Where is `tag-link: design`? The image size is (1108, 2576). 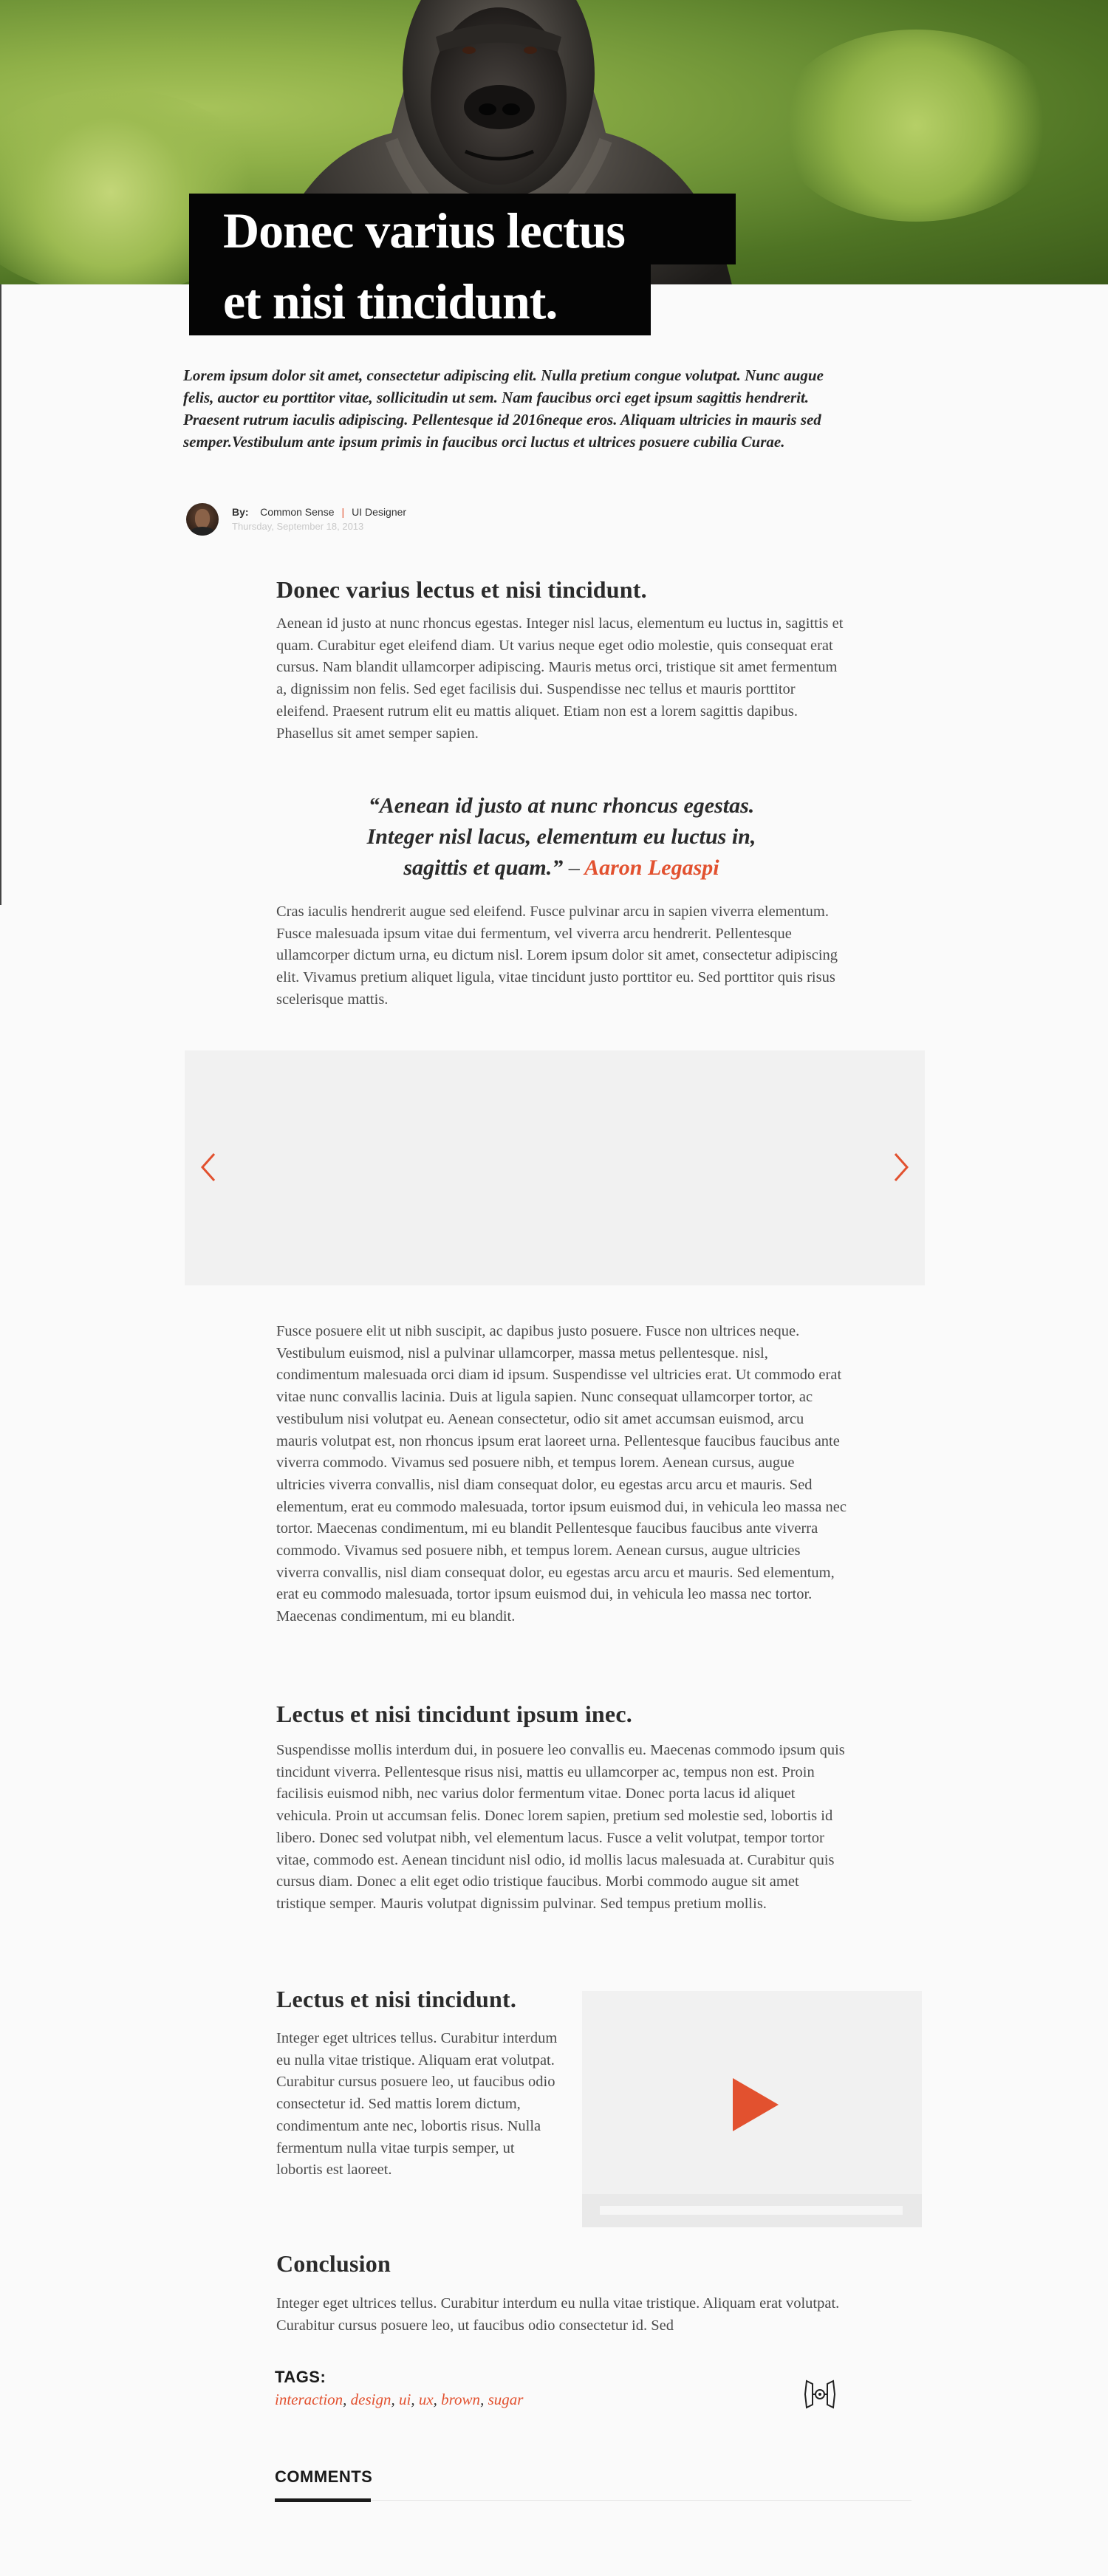 tag-link: design is located at coordinates (371, 2399).